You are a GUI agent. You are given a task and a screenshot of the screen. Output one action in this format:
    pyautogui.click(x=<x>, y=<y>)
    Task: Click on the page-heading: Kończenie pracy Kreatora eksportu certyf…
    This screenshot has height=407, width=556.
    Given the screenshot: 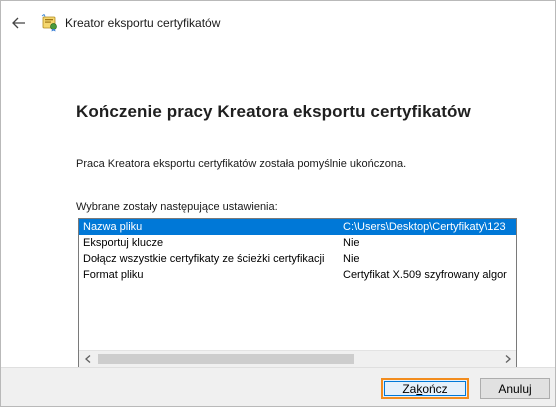 What is the action you would take?
    pyautogui.click(x=273, y=111)
    